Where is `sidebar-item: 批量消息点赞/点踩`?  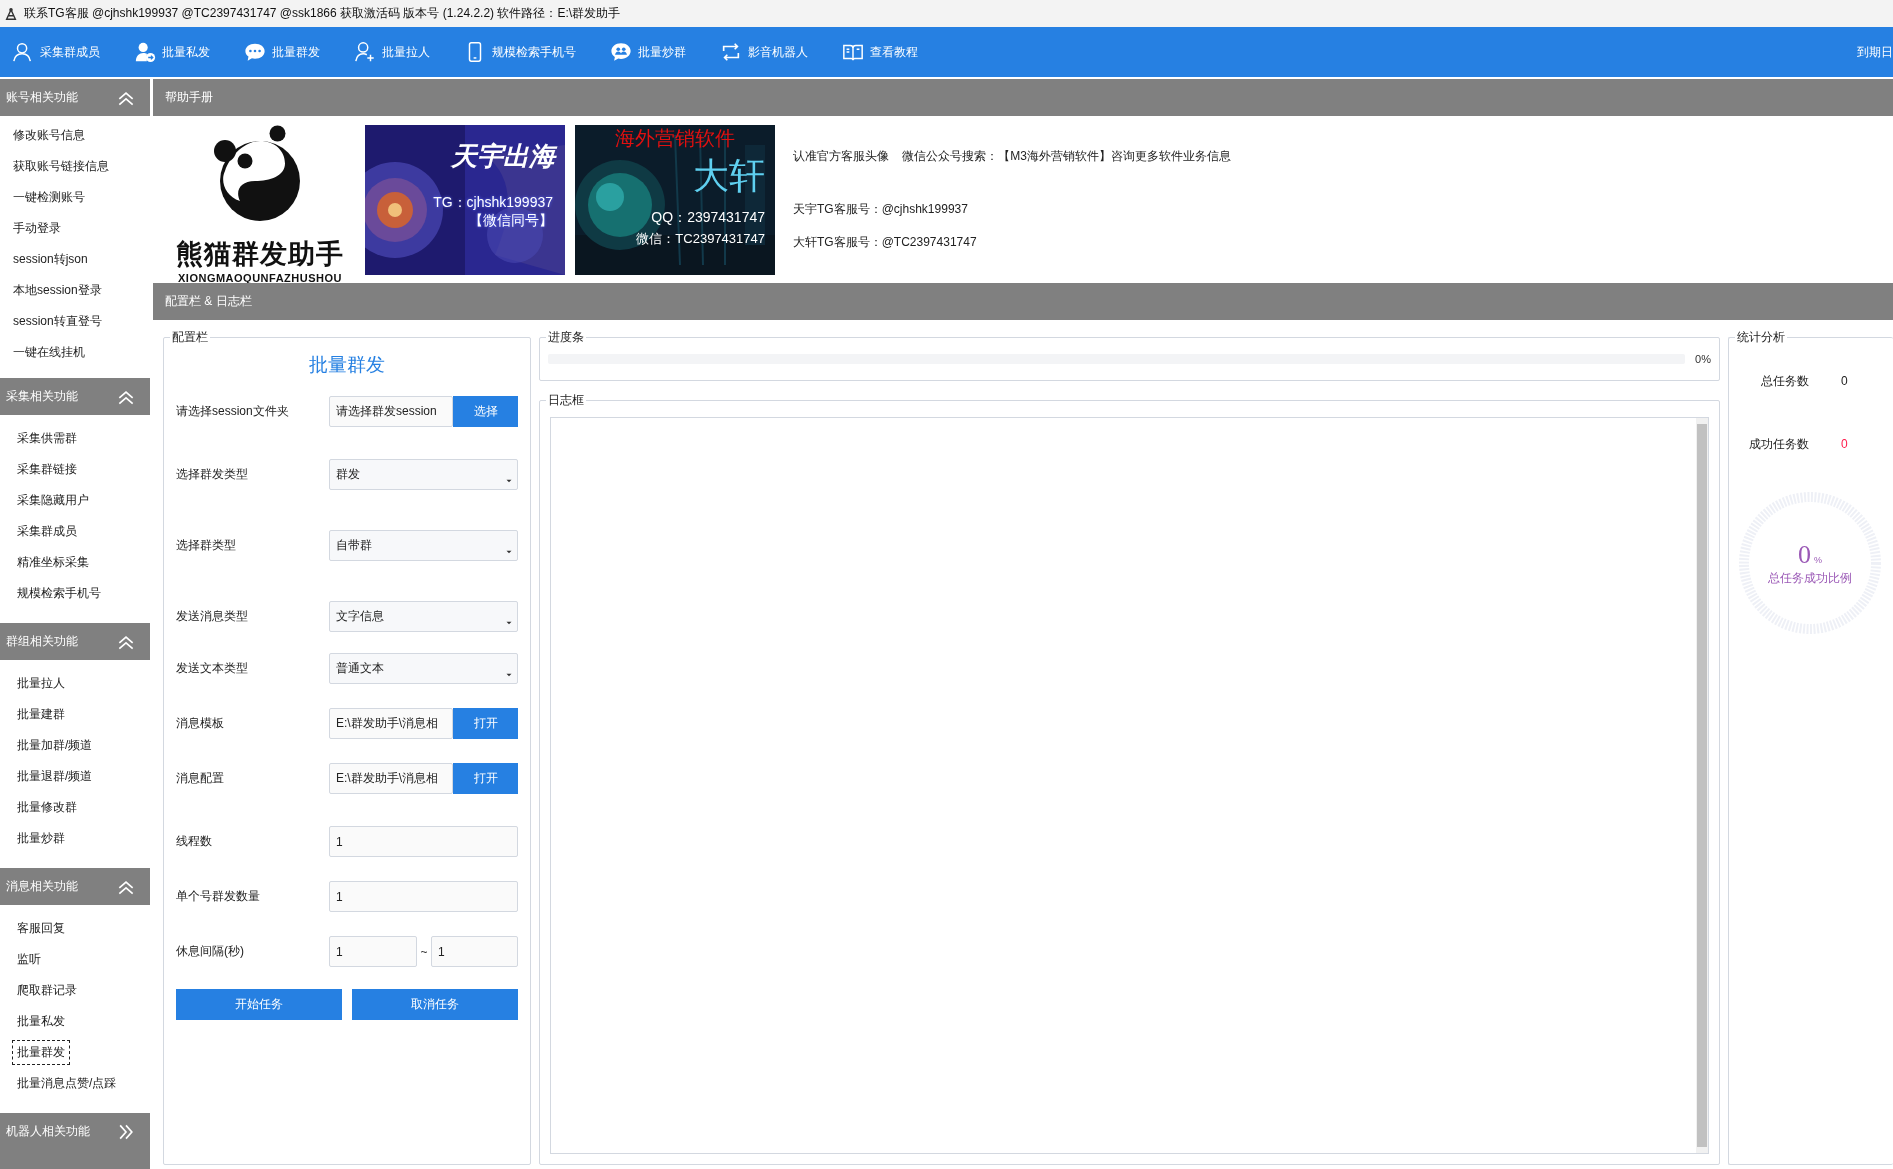 sidebar-item: 批量消息点赞/点踩 is located at coordinates (67, 1083).